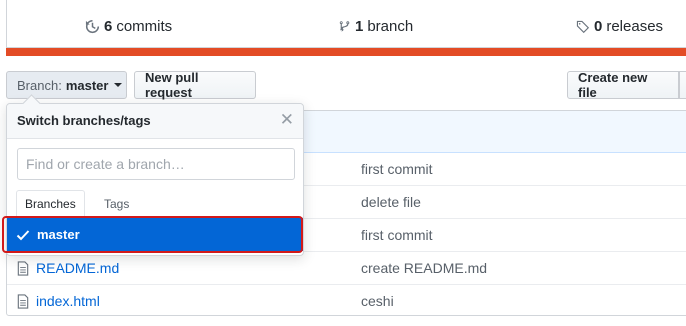  Describe the element at coordinates (346, 52) in the screenshot. I see `language-bar` at that location.